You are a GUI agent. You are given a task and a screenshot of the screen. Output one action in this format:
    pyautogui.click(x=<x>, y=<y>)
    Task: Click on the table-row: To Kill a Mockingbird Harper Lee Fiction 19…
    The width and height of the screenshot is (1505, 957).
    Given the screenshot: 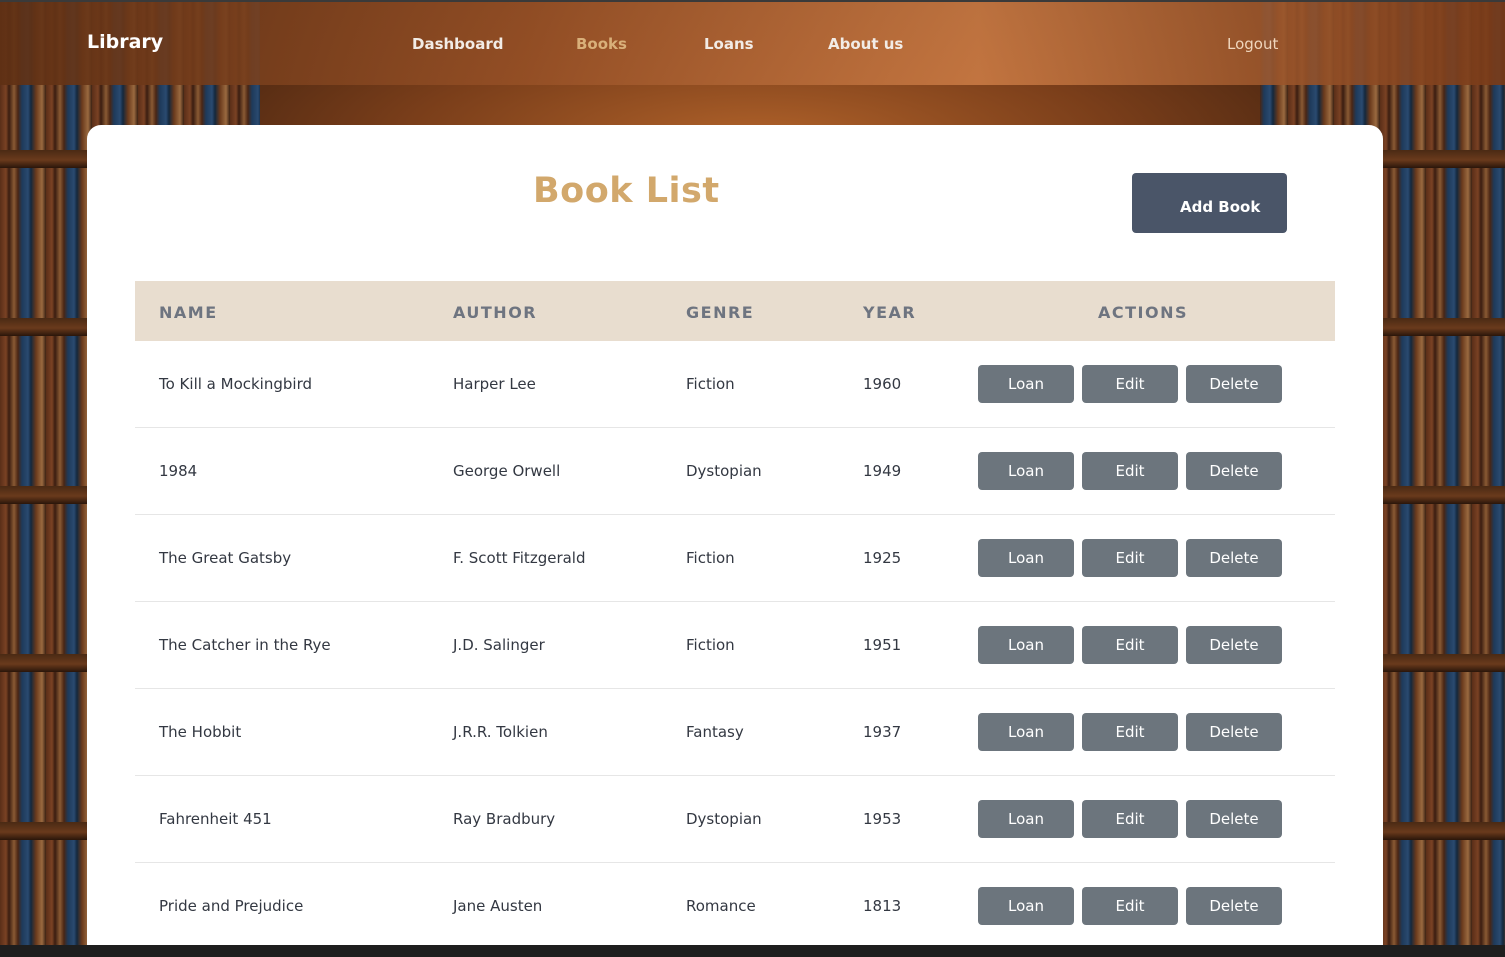 What is the action you would take?
    pyautogui.click(x=735, y=384)
    